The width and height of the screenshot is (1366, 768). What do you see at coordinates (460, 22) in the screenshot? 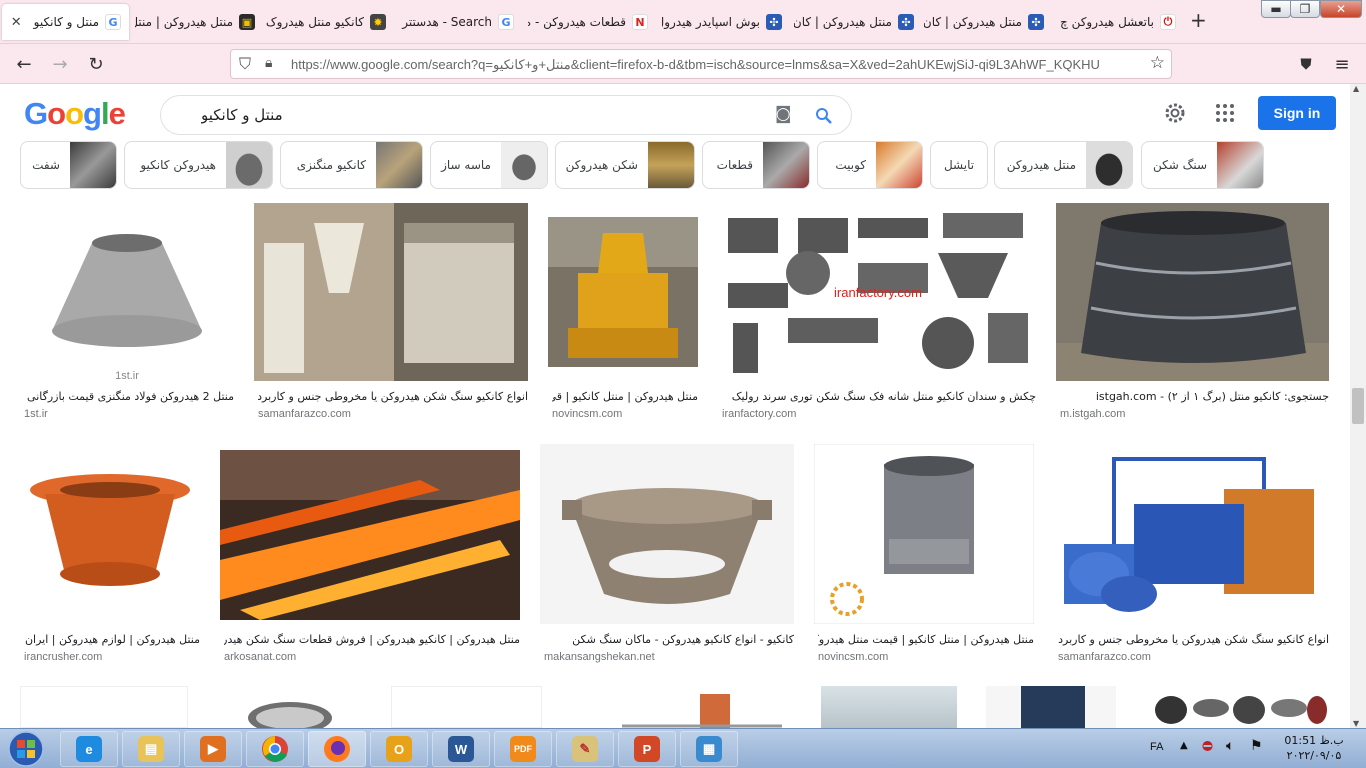
I see `tab: G Search - هدستتر` at bounding box center [460, 22].